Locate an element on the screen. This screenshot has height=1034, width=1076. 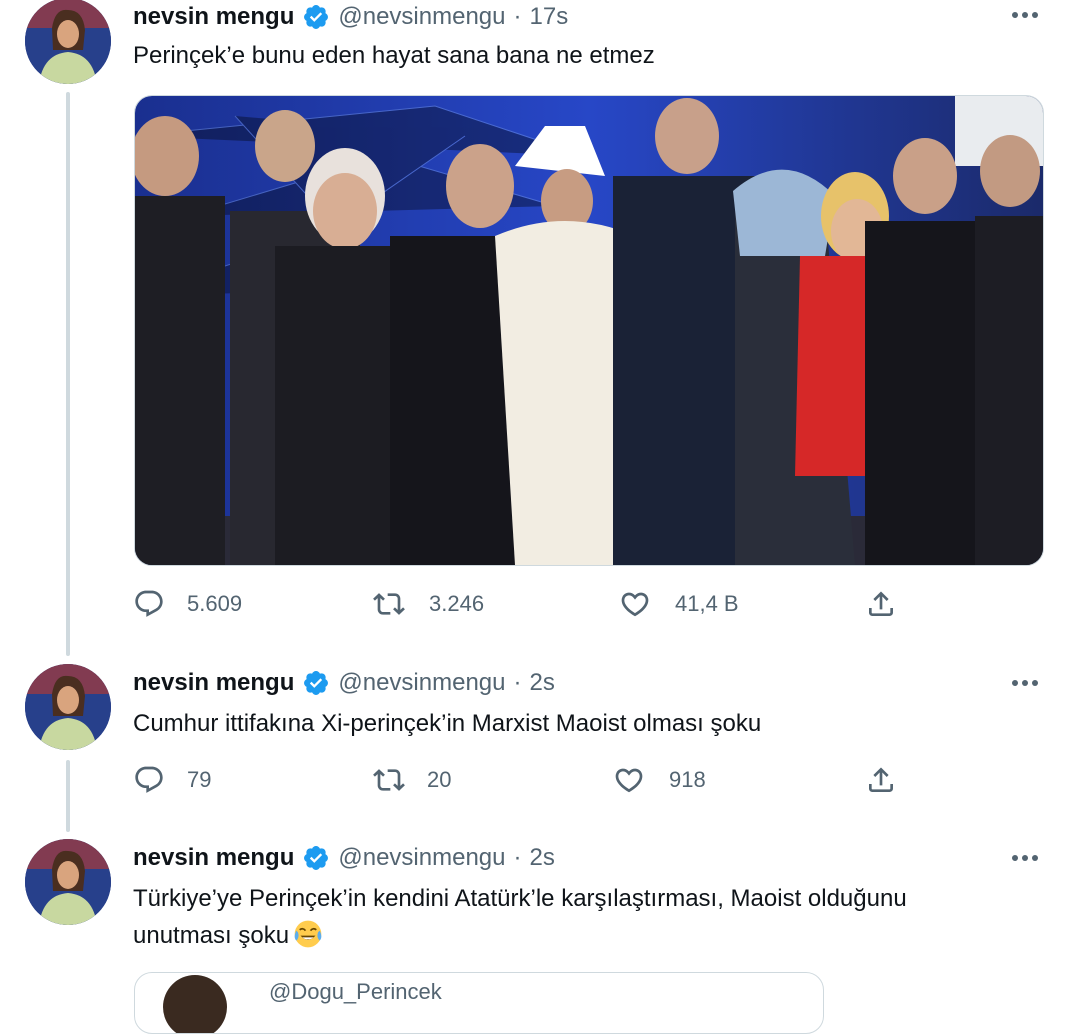
tweet-actions: 79 20 918 is located at coordinates (523, 782).